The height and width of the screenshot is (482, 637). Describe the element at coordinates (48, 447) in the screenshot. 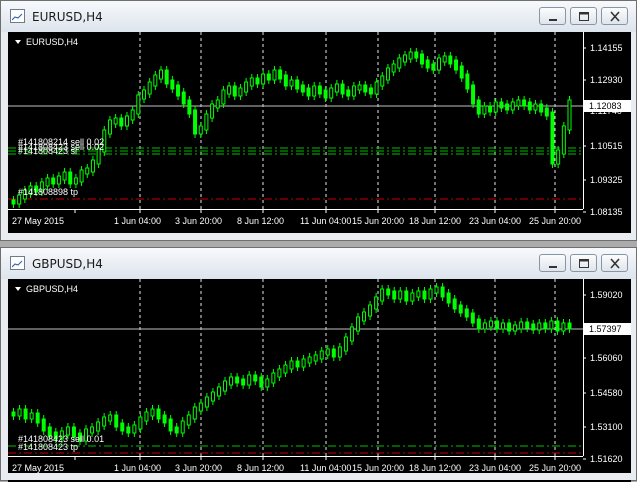

I see `order-label: #141808423 tp` at that location.